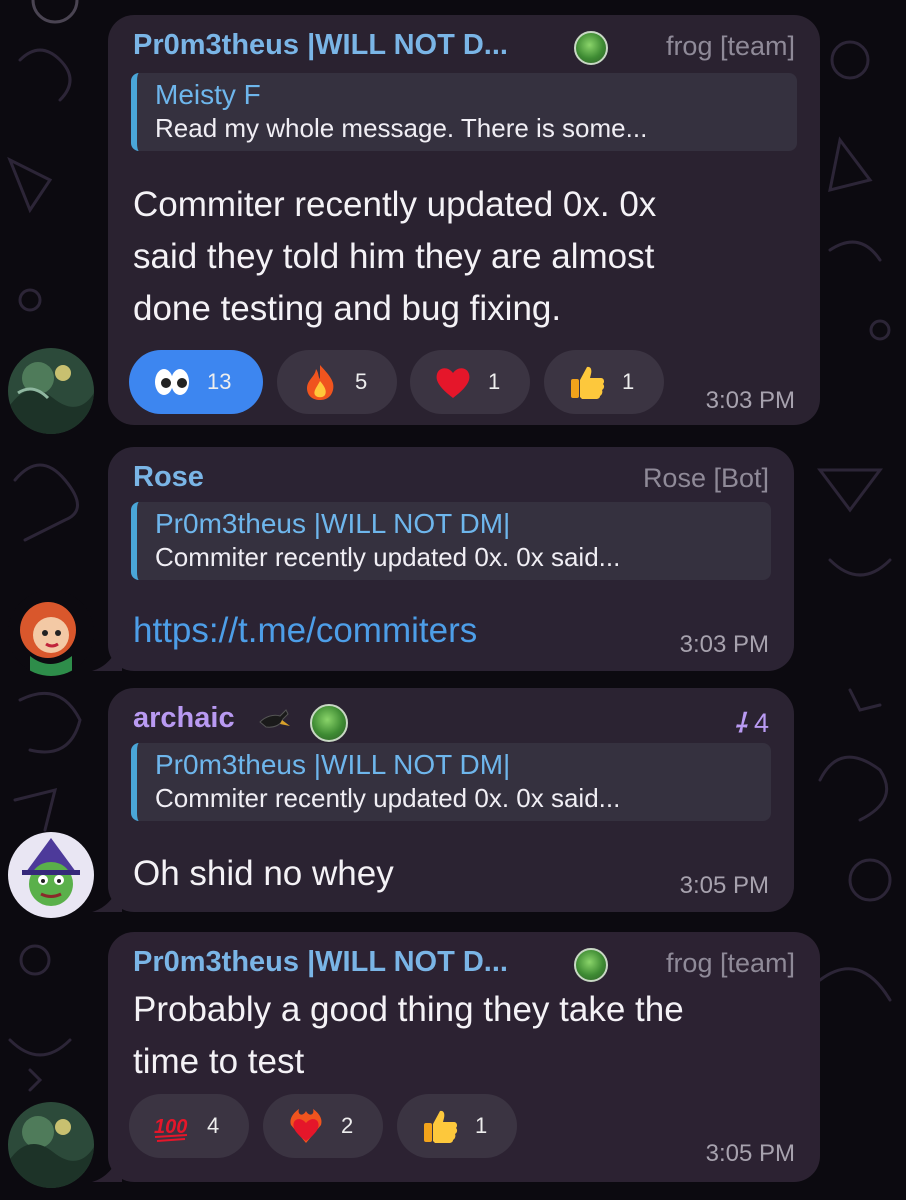 The image size is (906, 1200). I want to click on reaction-heart: 1, so click(470, 382).